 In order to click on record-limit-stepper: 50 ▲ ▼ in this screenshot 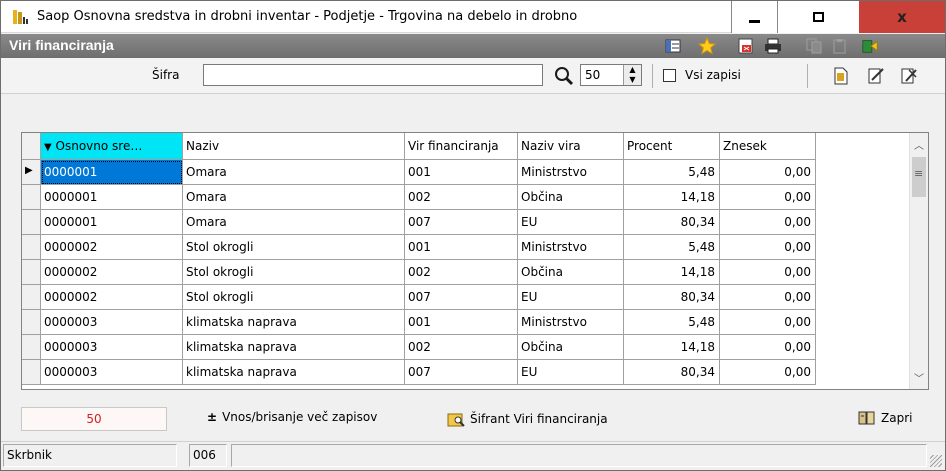, I will do `click(611, 75)`.